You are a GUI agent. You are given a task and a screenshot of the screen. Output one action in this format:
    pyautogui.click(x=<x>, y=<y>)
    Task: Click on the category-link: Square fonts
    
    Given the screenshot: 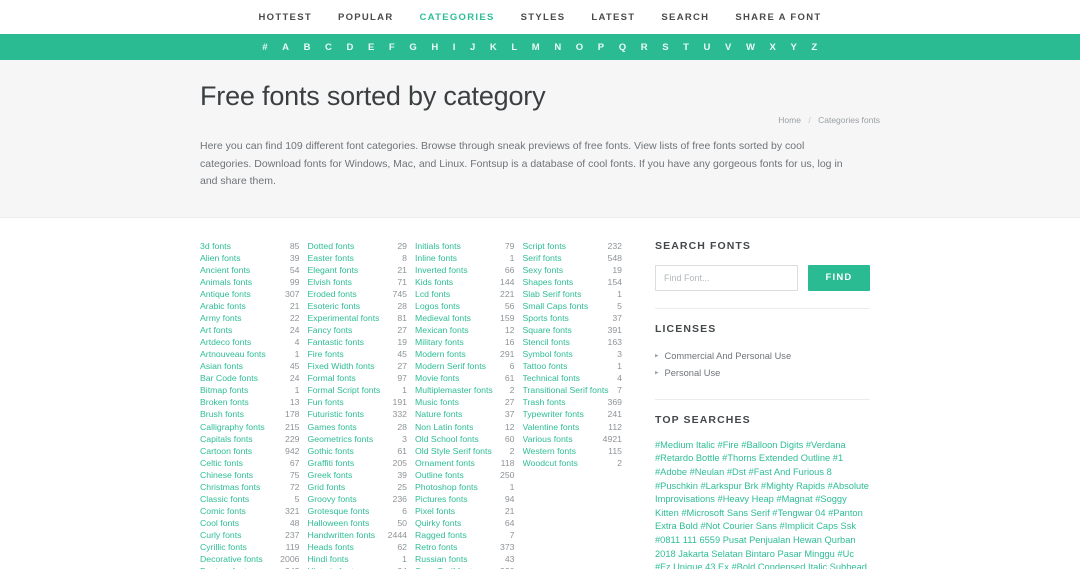 What is the action you would take?
    pyautogui.click(x=547, y=330)
    